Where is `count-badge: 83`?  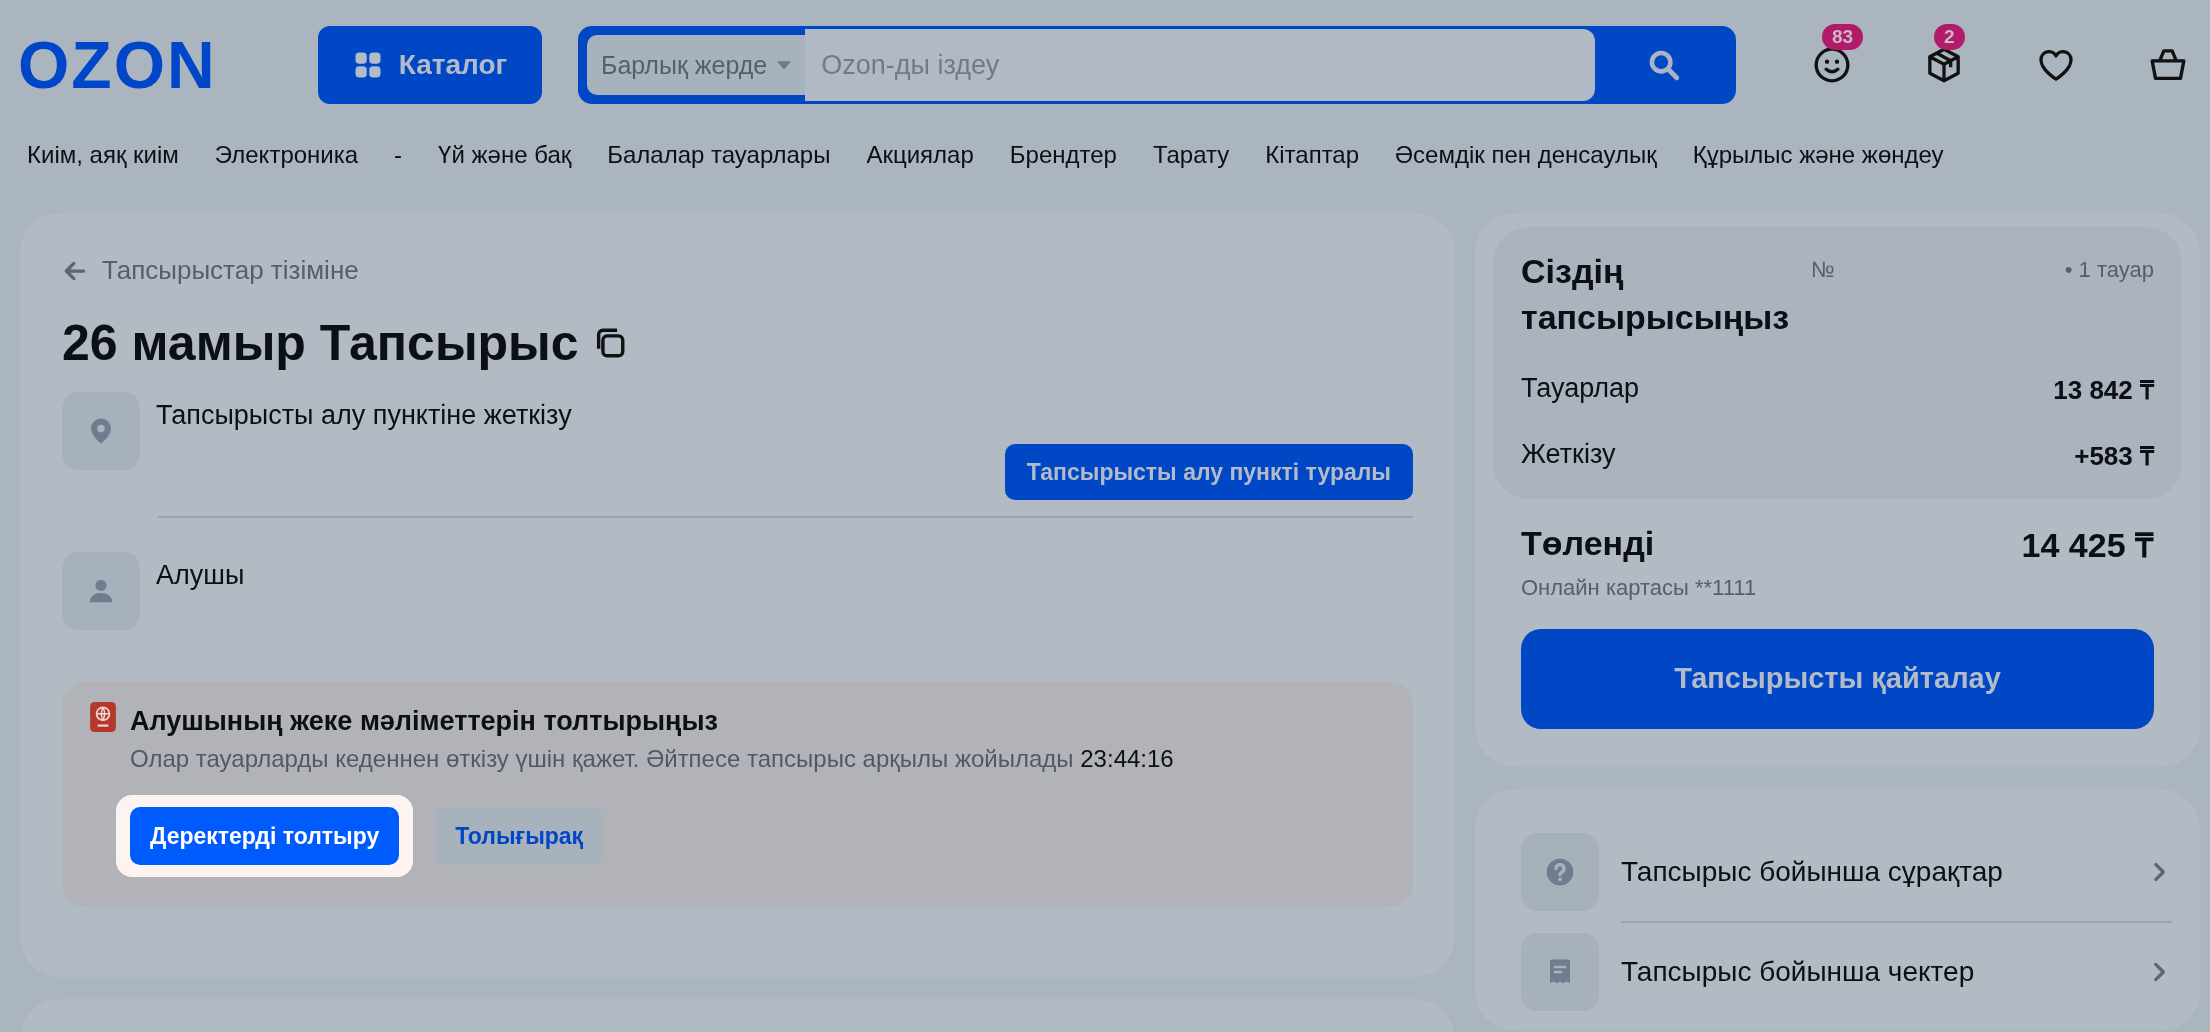
count-badge: 83 is located at coordinates (1843, 37).